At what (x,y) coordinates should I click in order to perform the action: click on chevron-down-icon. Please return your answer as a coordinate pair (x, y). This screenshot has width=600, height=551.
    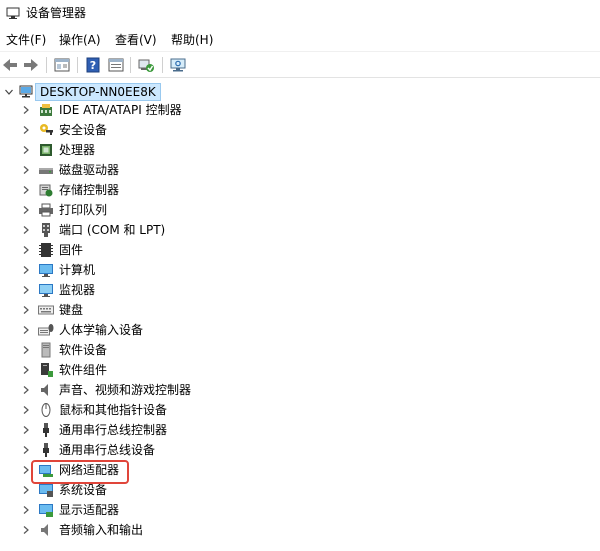
    Looking at the image, I should click on (9, 92).